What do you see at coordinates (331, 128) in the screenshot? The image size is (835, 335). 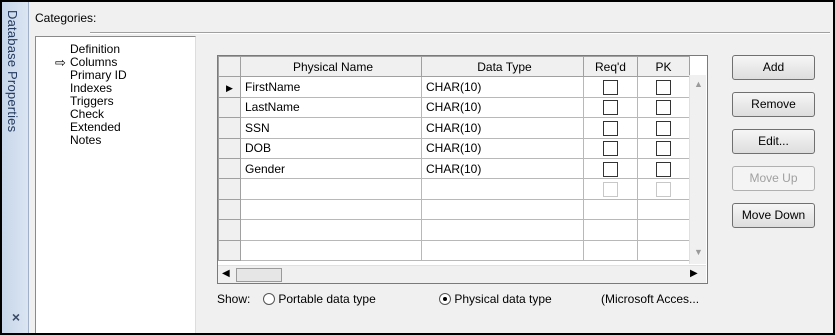 I see `physical-name-cell: SSN` at bounding box center [331, 128].